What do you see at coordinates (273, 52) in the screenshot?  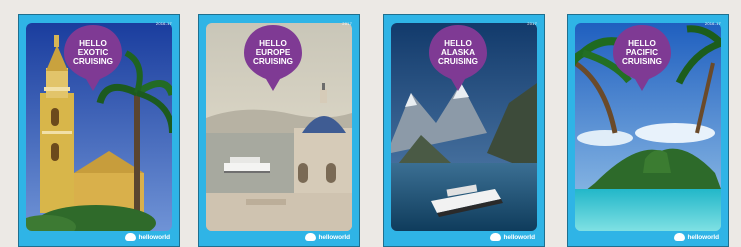 I see `brochure-title: HELLO EUROPE CRUISING` at bounding box center [273, 52].